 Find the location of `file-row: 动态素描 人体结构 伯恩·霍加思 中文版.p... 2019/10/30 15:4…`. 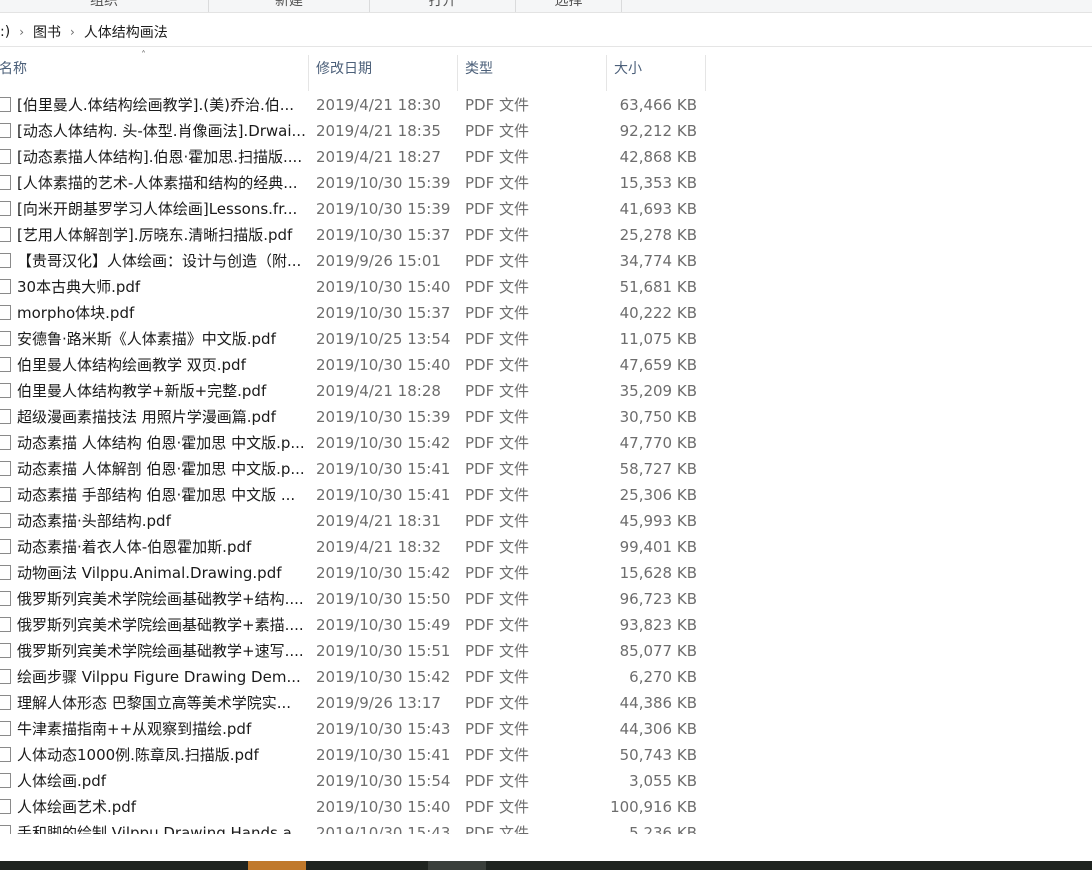

file-row: 动态素描 人体结构 伯恩·霍加思 中文版.p... 2019/10/30 15:4… is located at coordinates (546, 443).